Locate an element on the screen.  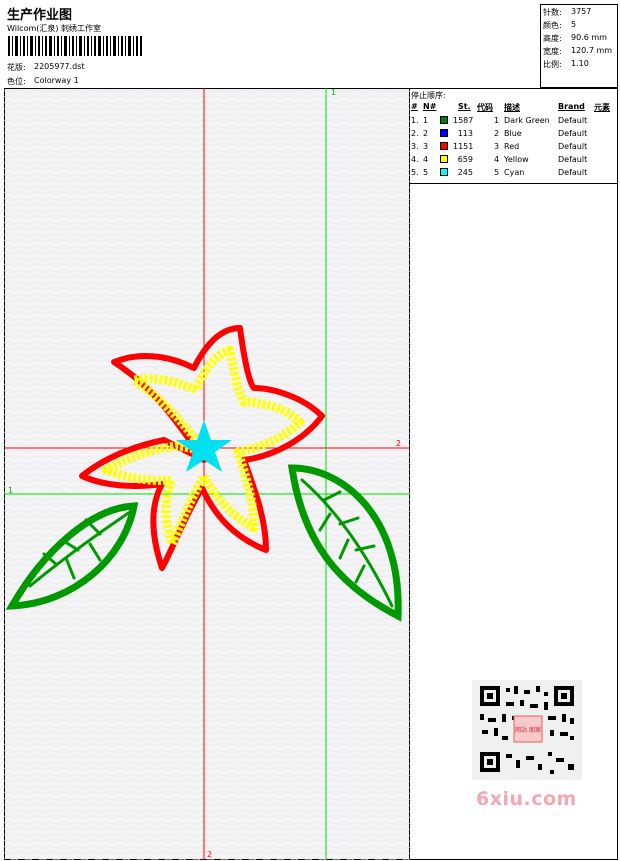
column-header-stitches: St. is located at coordinates (464, 106).